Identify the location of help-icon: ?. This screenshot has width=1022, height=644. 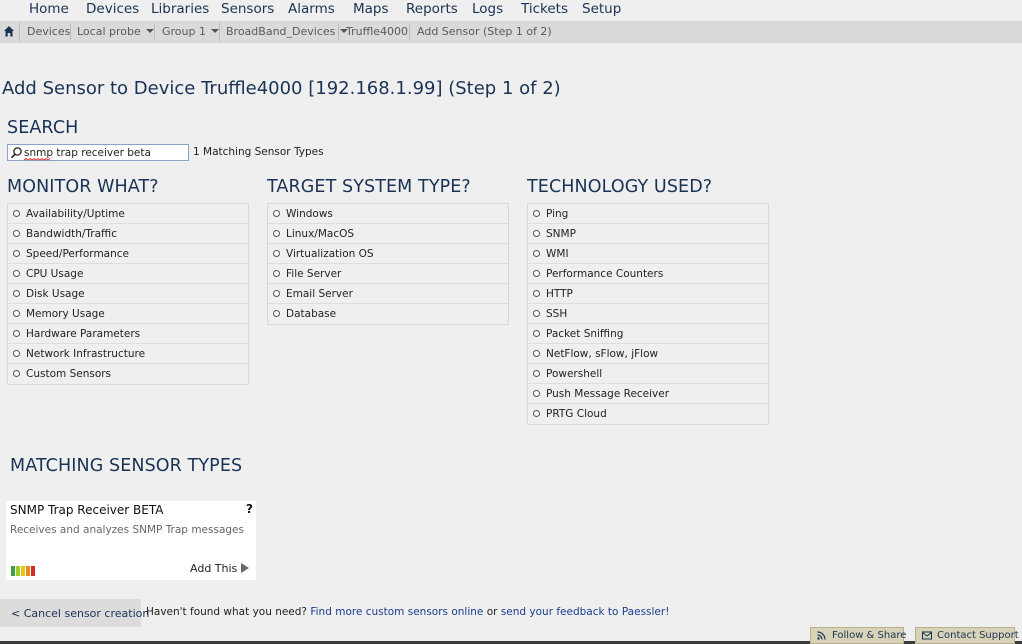
(249, 509).